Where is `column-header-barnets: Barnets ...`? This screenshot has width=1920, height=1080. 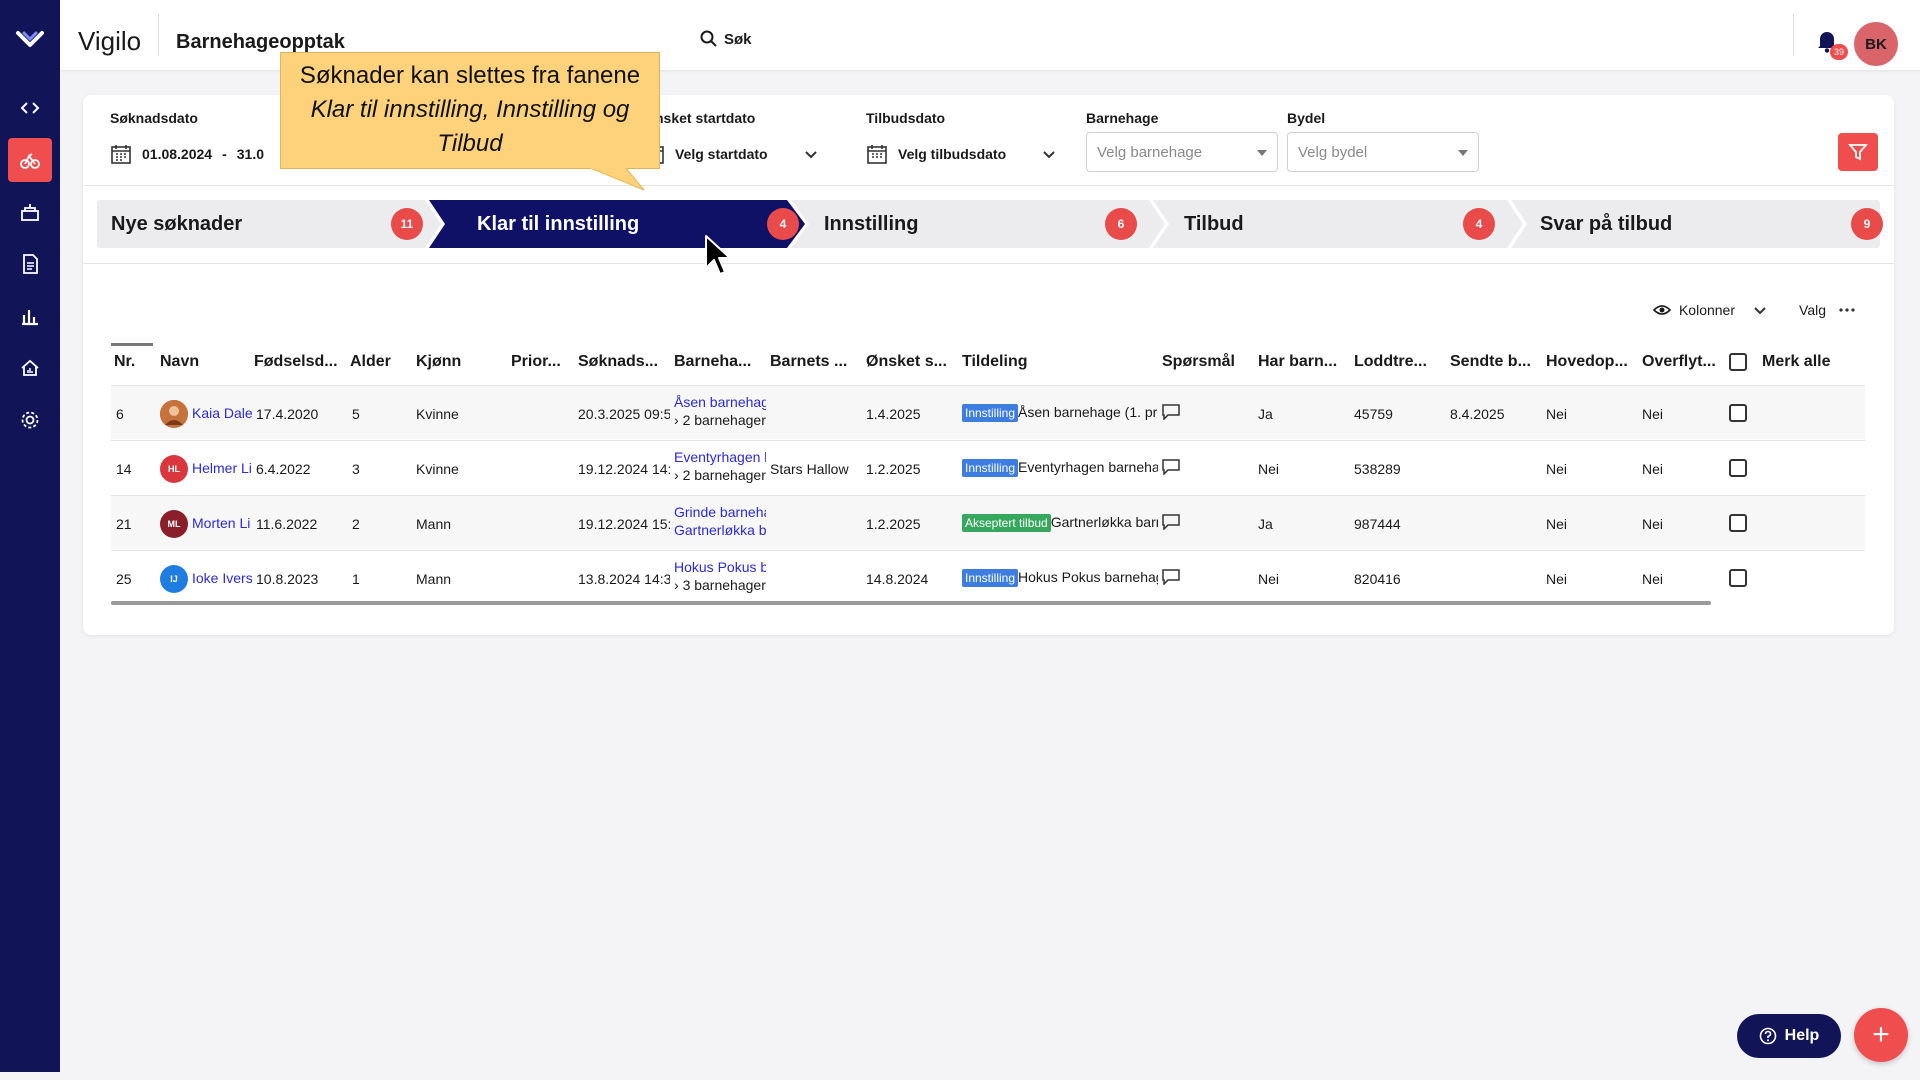
column-header-barnets: Barnets ... is located at coordinates (808, 362).